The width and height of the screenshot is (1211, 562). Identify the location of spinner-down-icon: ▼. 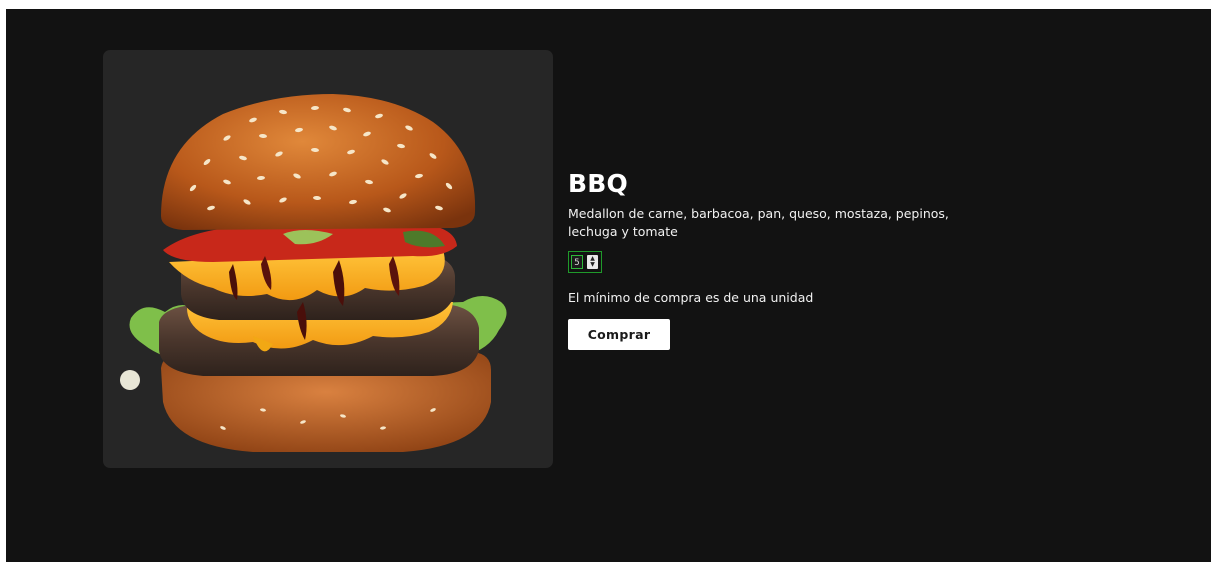
(592, 265).